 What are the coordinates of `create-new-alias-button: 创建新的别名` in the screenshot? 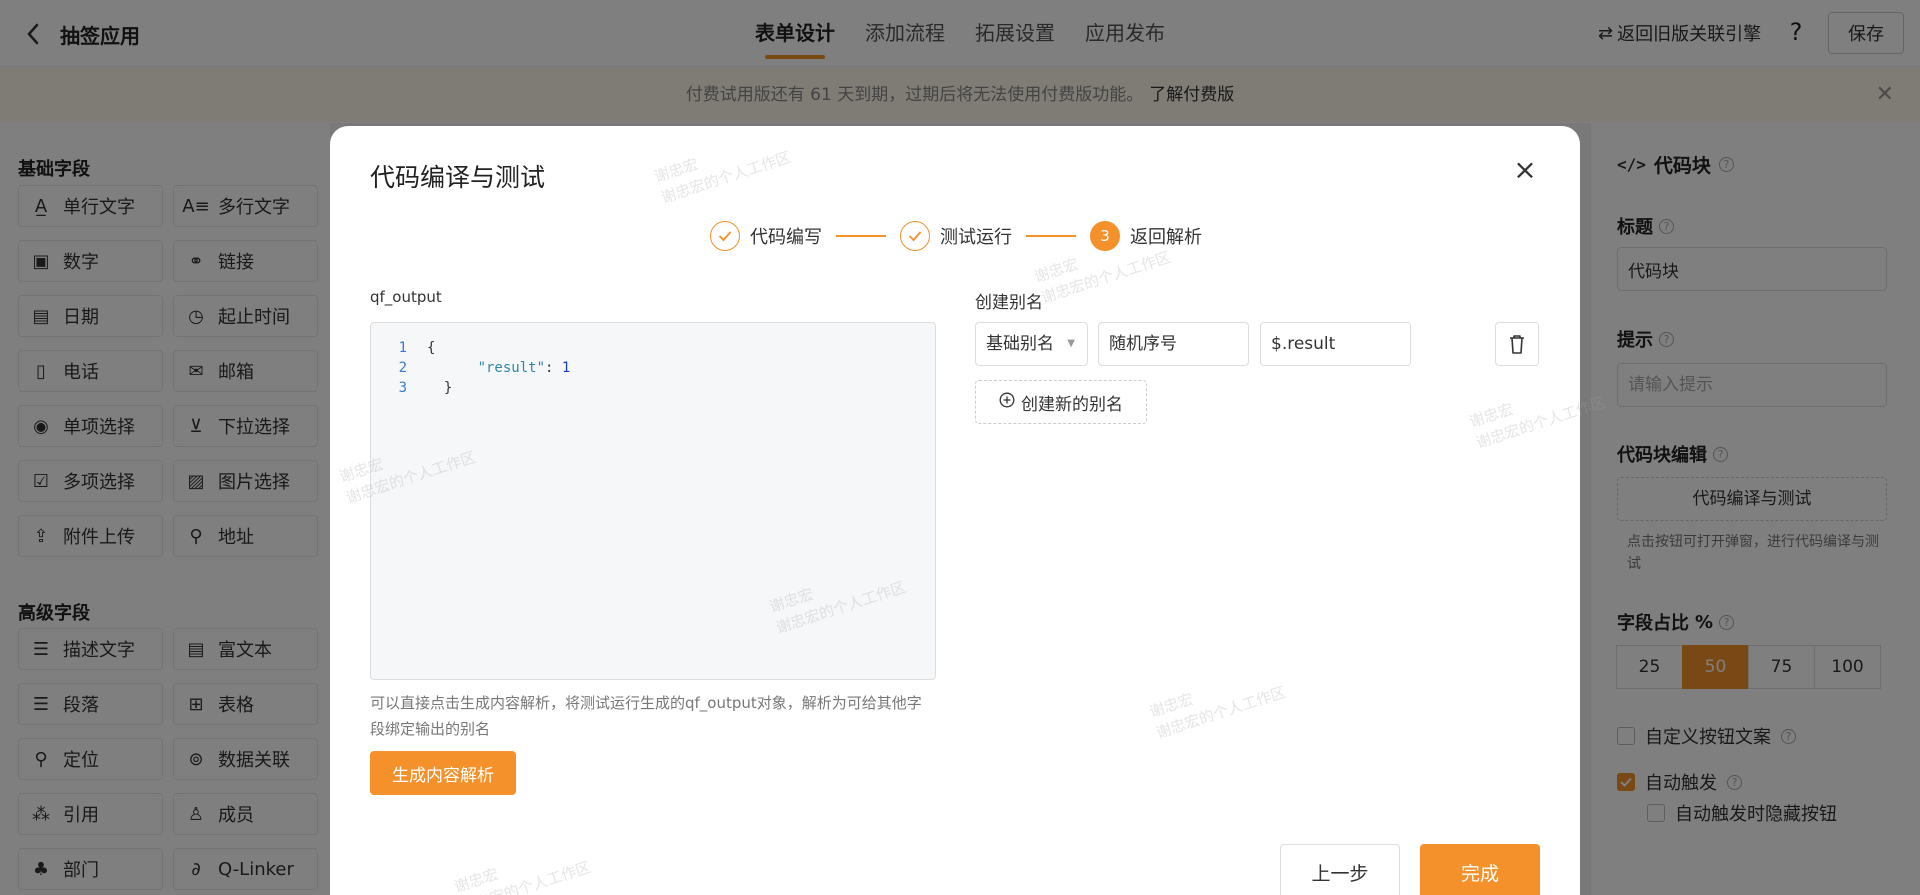 It's located at (1061, 402).